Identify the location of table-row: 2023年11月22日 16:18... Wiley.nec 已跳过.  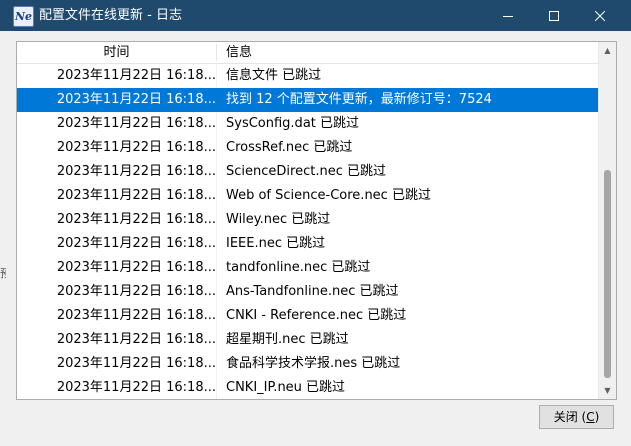
(307, 220).